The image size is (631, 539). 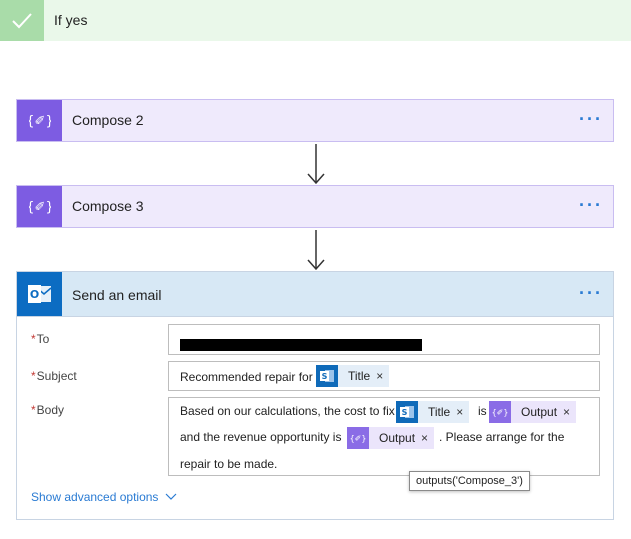 What do you see at coordinates (33, 294) in the screenshot?
I see `svg-text: O` at bounding box center [33, 294].